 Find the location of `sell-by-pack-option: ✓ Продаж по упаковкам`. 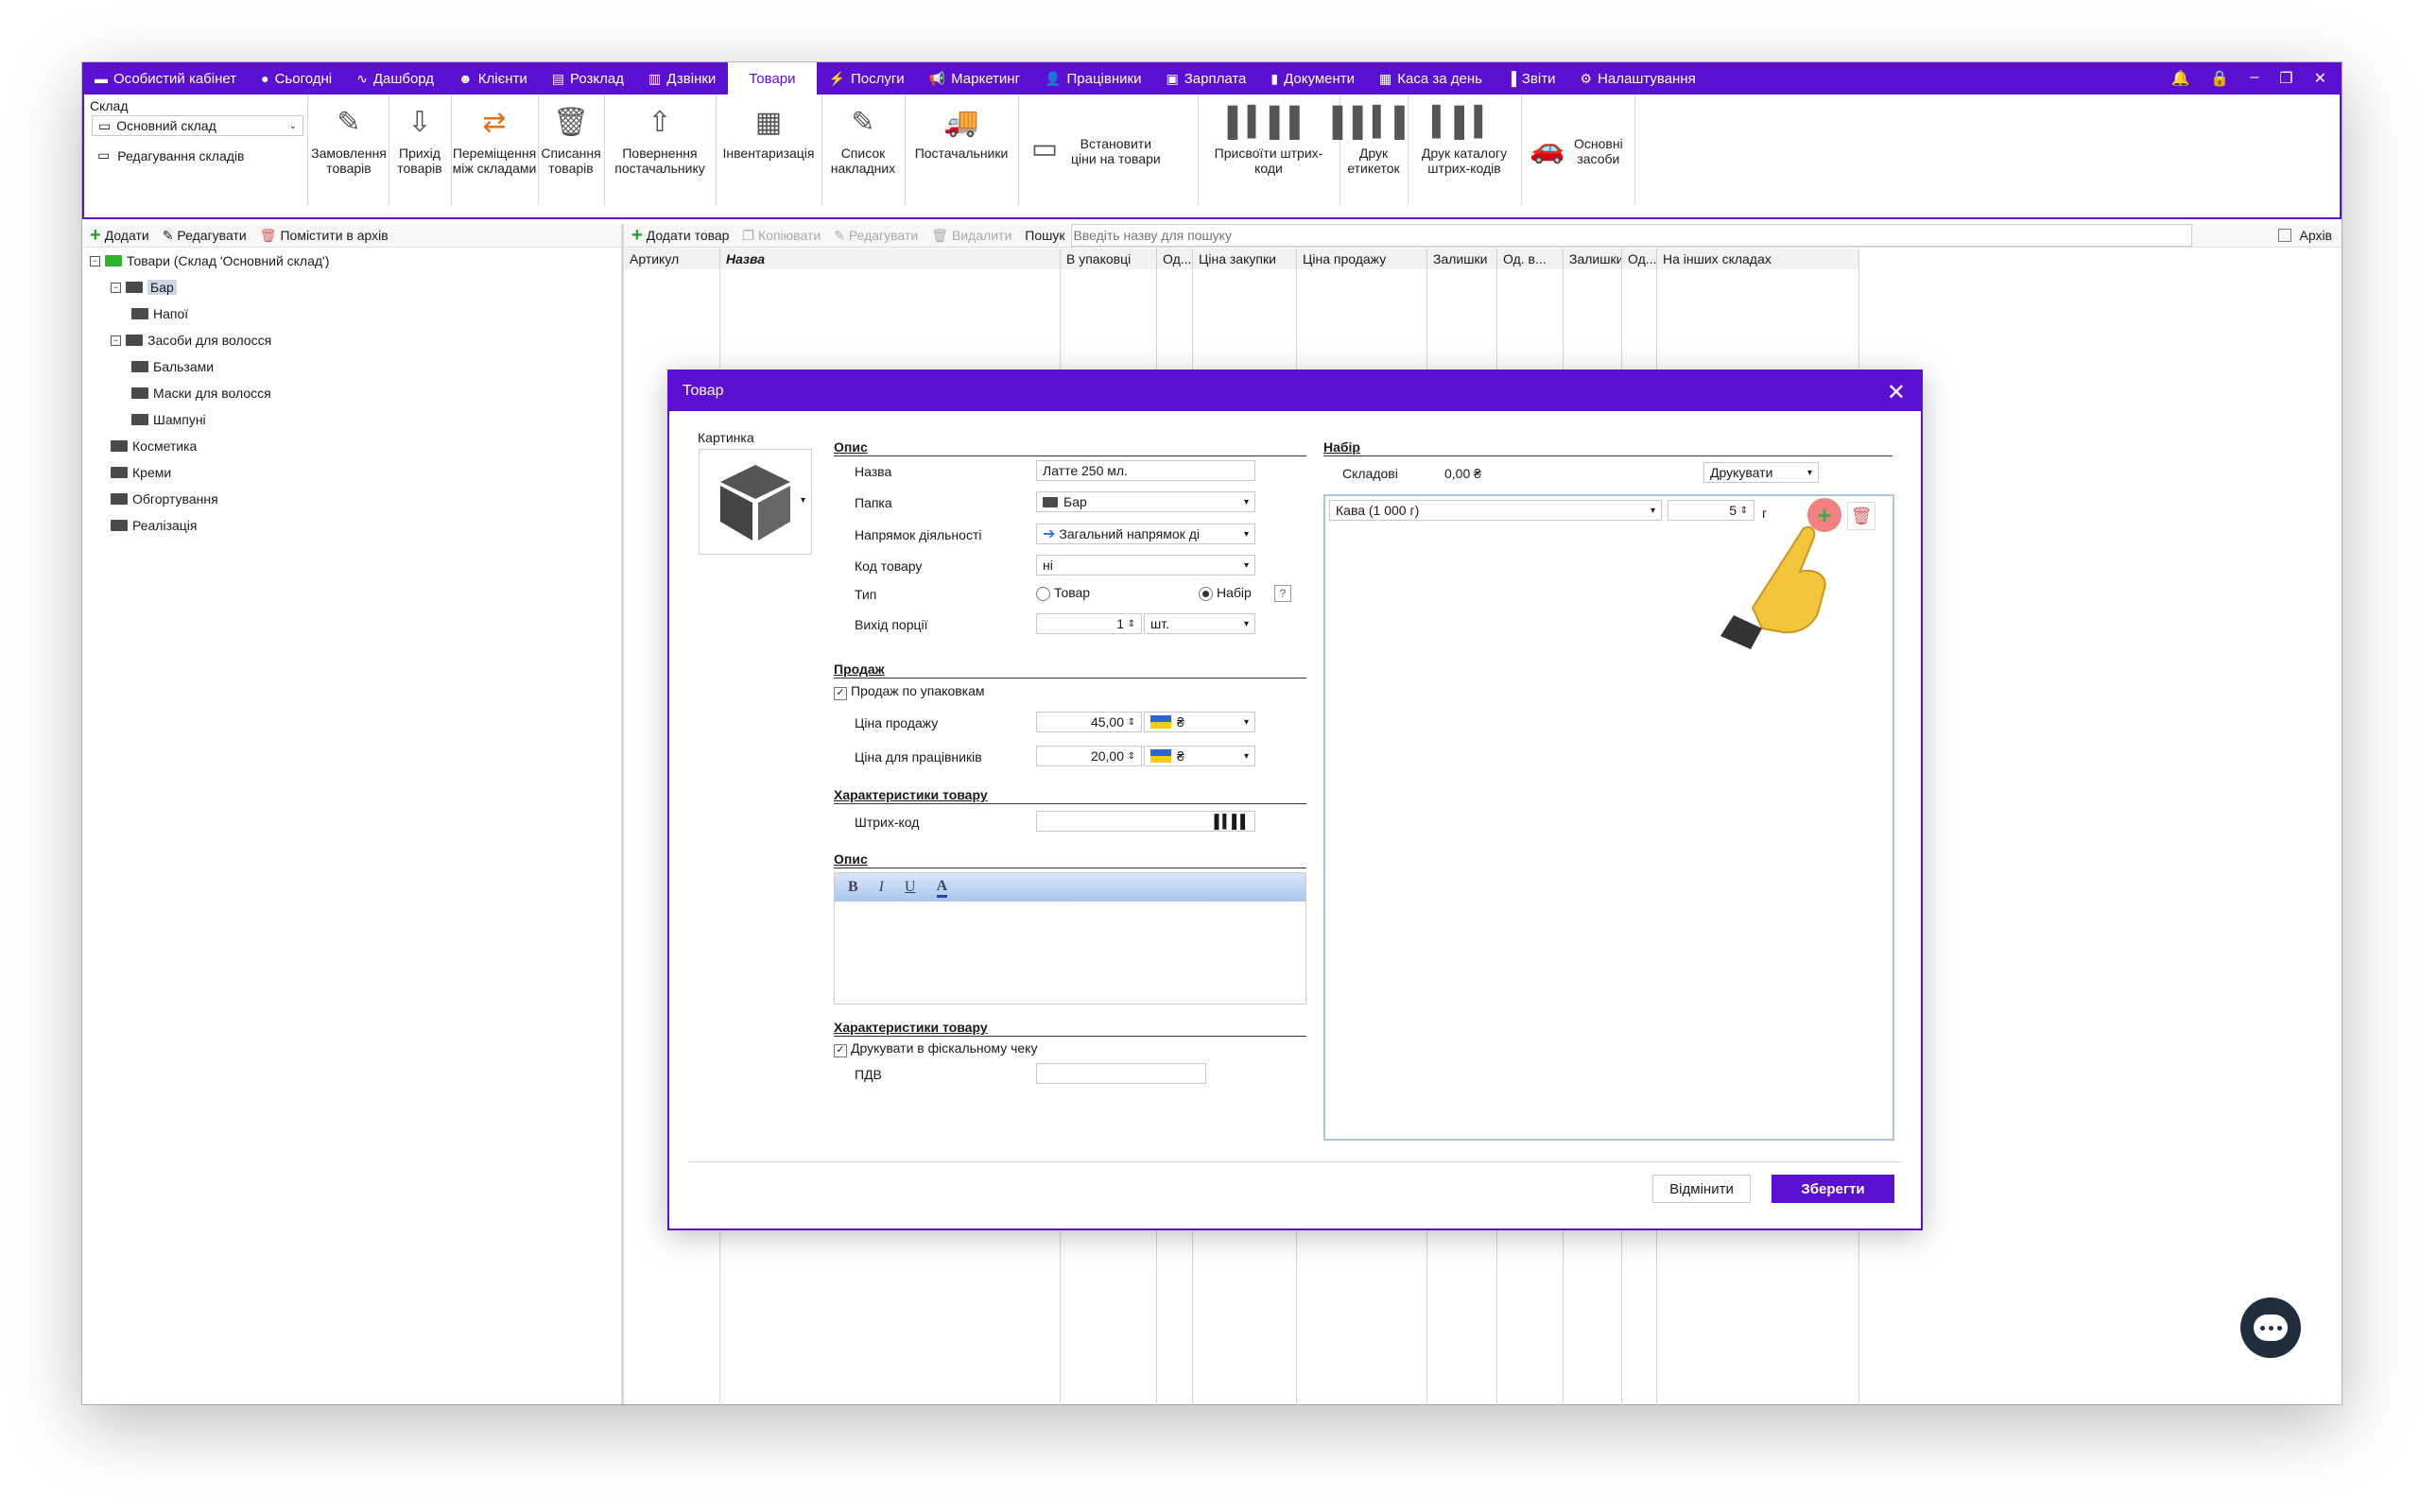

sell-by-pack-option: ✓ Продаж по упаковкам is located at coordinates (909, 691).